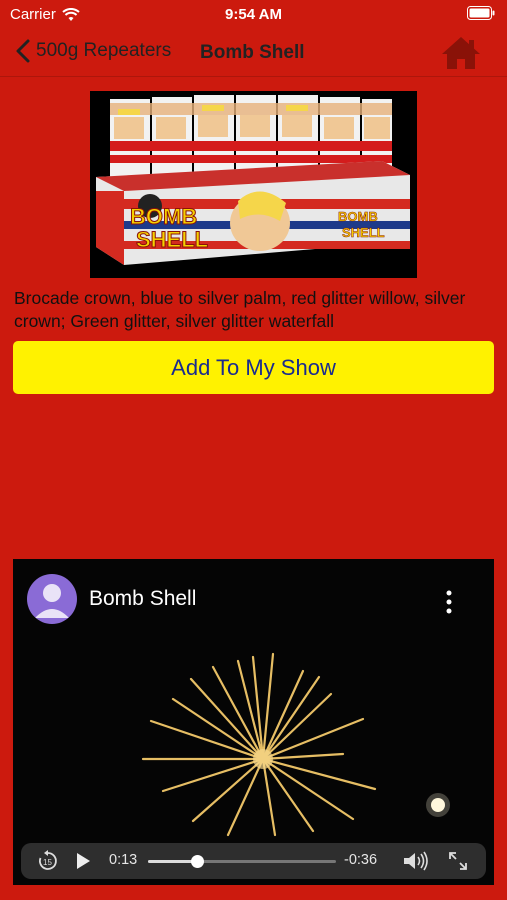  I want to click on add-to-my-show-button: Add To My Show, so click(253, 367).